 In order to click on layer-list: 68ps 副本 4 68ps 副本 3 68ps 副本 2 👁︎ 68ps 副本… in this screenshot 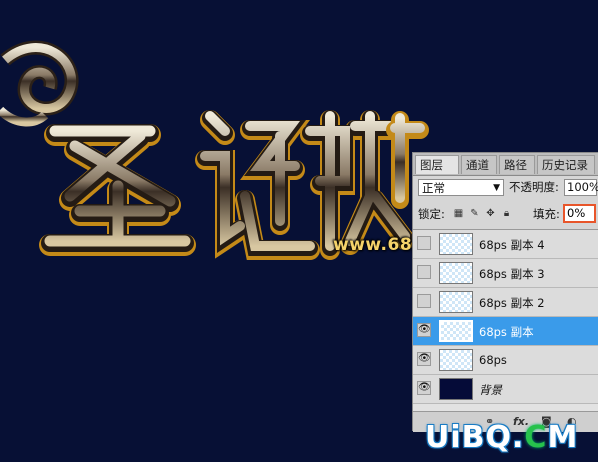, I will do `click(505, 321)`.